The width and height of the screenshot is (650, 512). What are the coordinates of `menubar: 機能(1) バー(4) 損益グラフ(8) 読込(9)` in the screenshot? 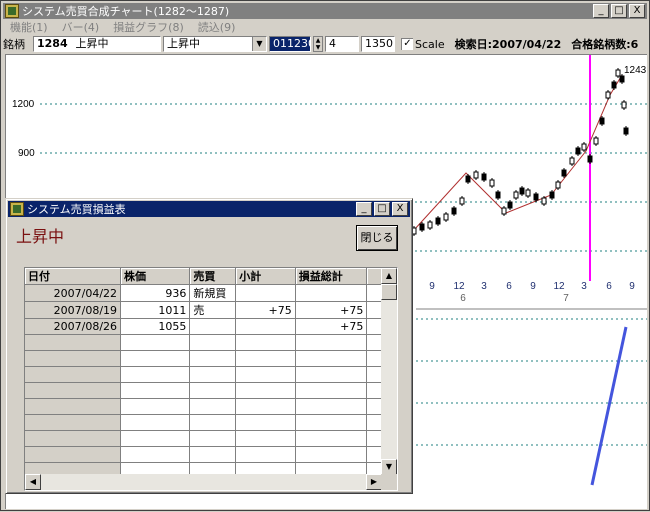 It's located at (325, 27).